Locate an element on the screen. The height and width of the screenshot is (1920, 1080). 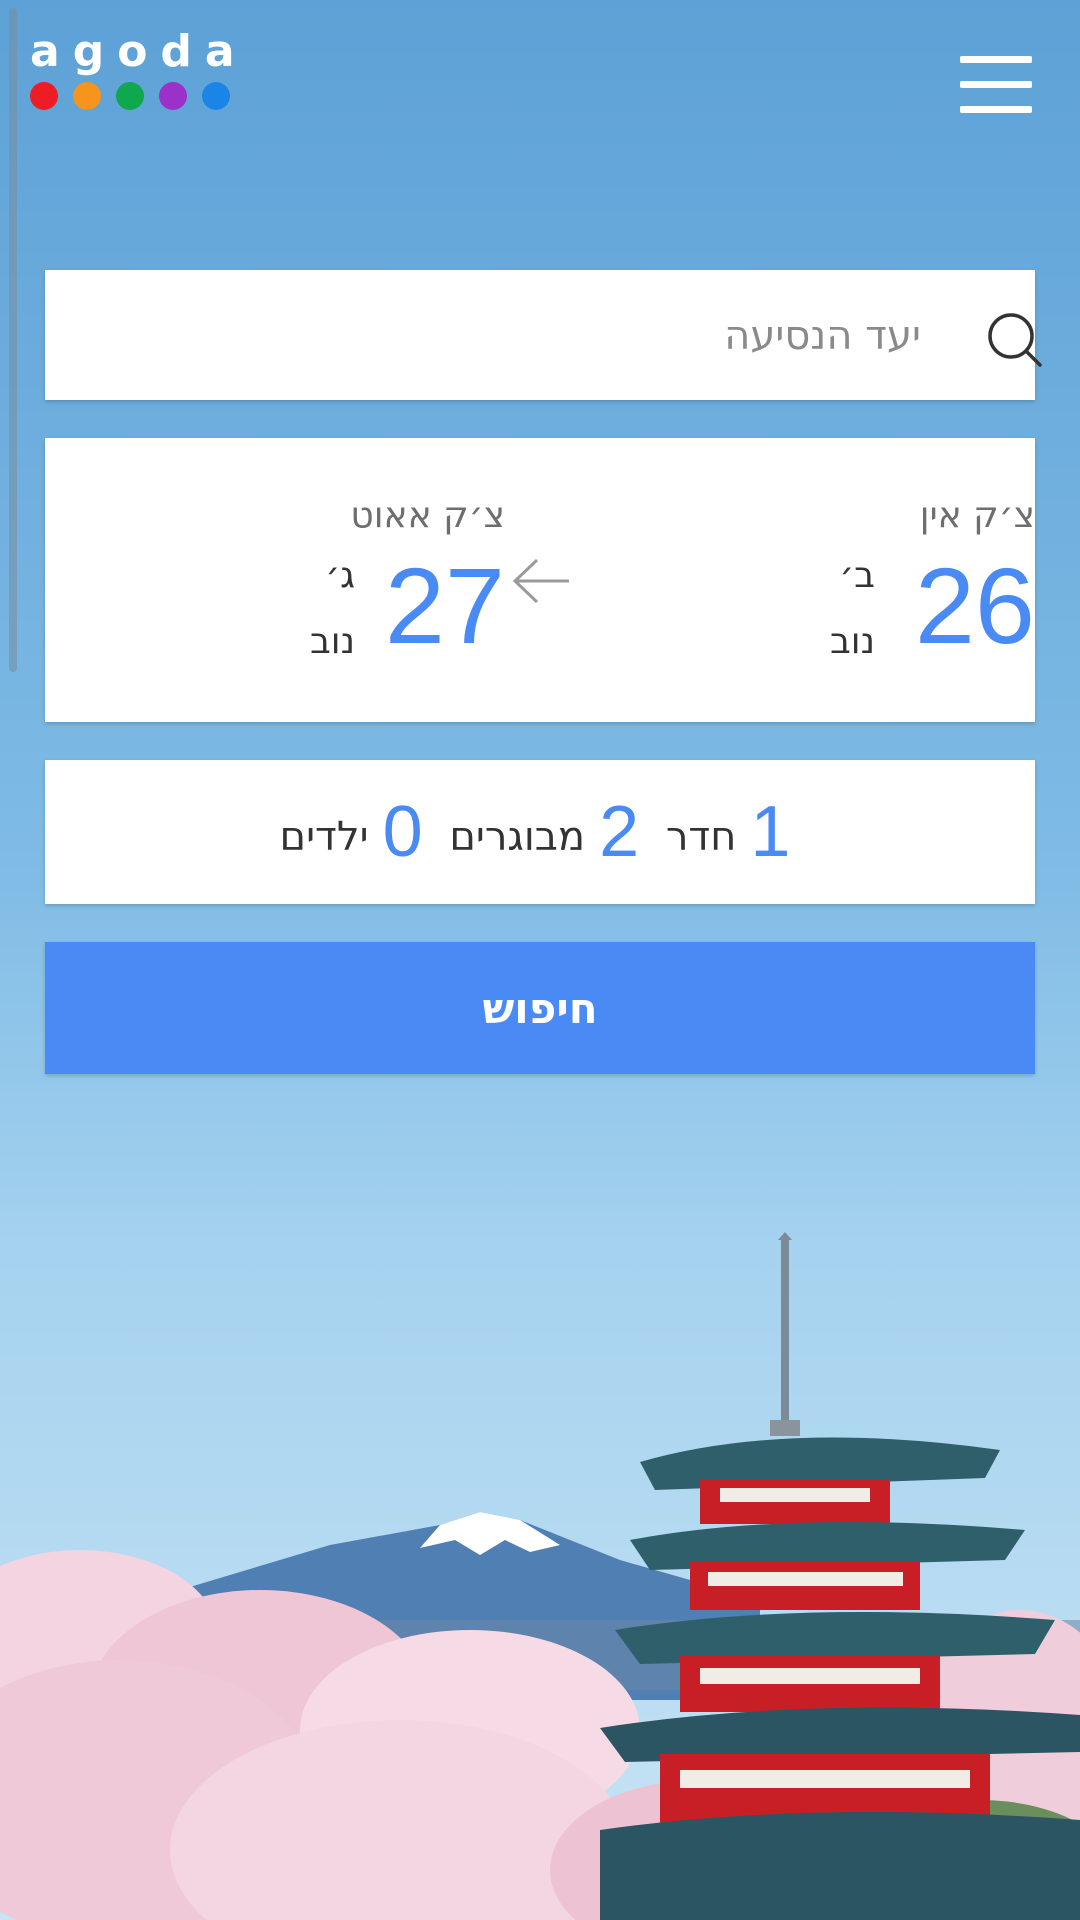
rooms-count: 1 is located at coordinates (770, 832).